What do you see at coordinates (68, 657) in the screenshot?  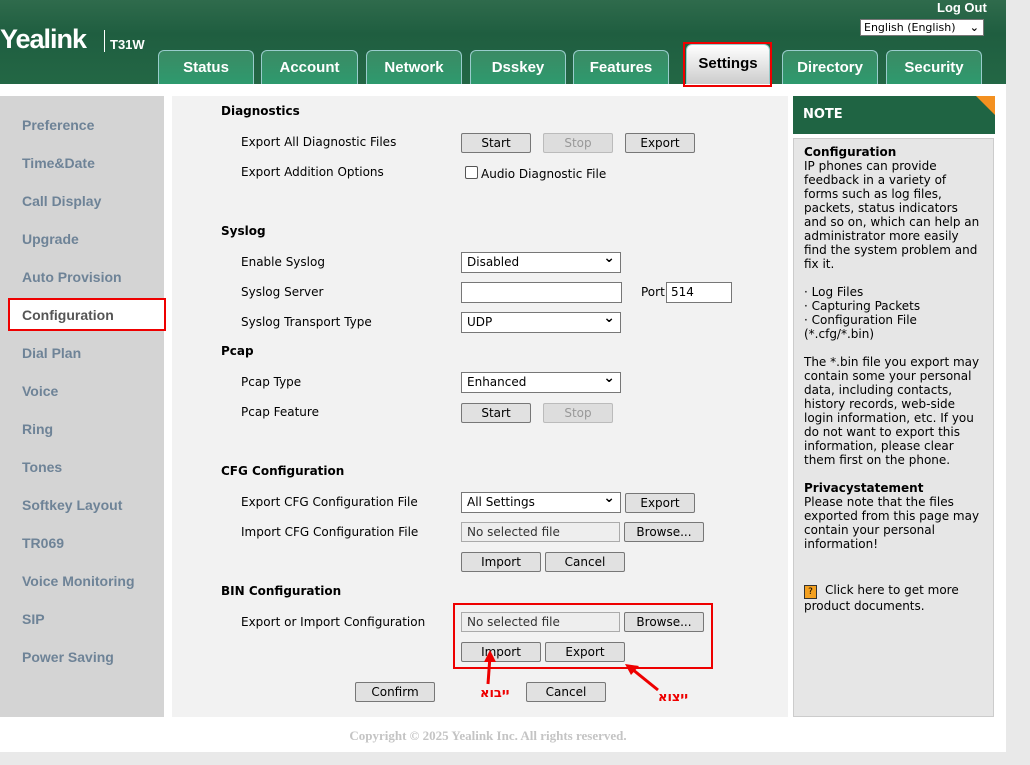 I see `sidebar-item-power-saving: Power Saving` at bounding box center [68, 657].